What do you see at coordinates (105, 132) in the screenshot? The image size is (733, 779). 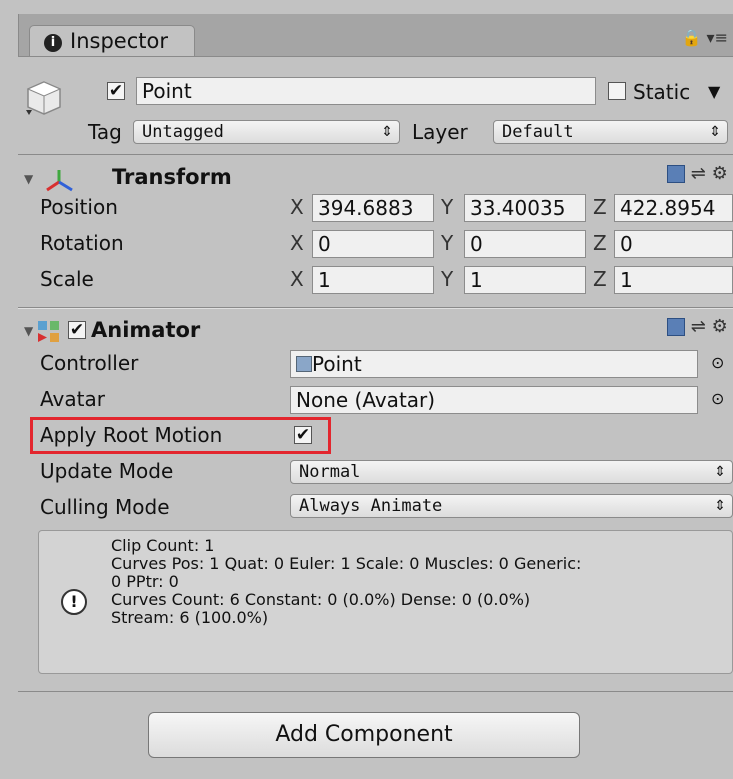 I see `tag-label: Tag` at bounding box center [105, 132].